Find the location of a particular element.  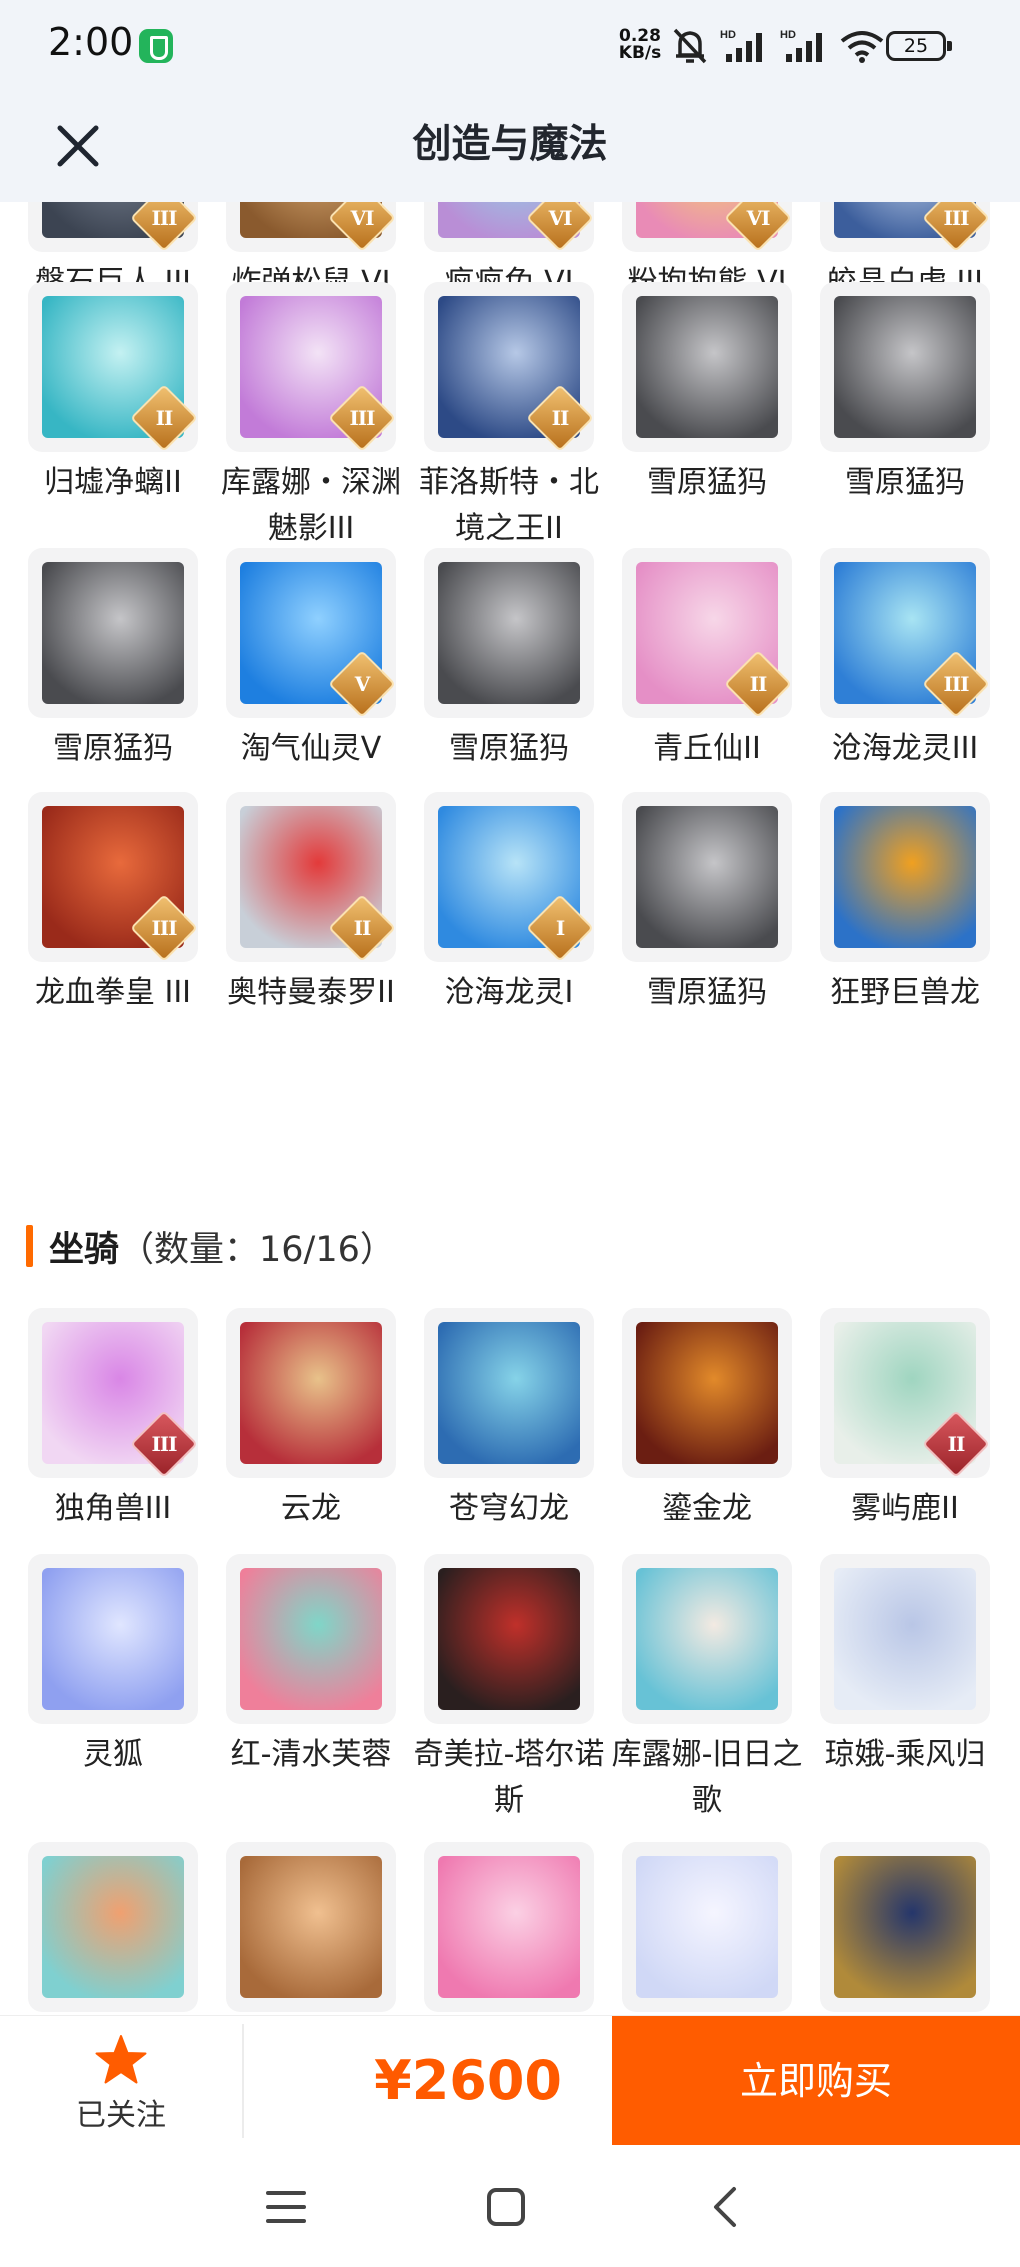

item-cell: 琼娥-乘风归 is located at coordinates (905, 1666).